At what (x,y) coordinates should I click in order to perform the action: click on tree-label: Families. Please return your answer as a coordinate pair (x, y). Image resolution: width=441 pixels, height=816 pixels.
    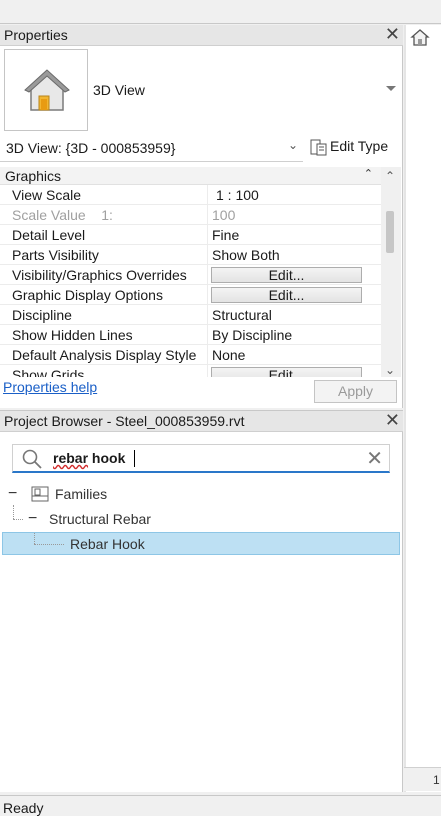
    Looking at the image, I should click on (81, 494).